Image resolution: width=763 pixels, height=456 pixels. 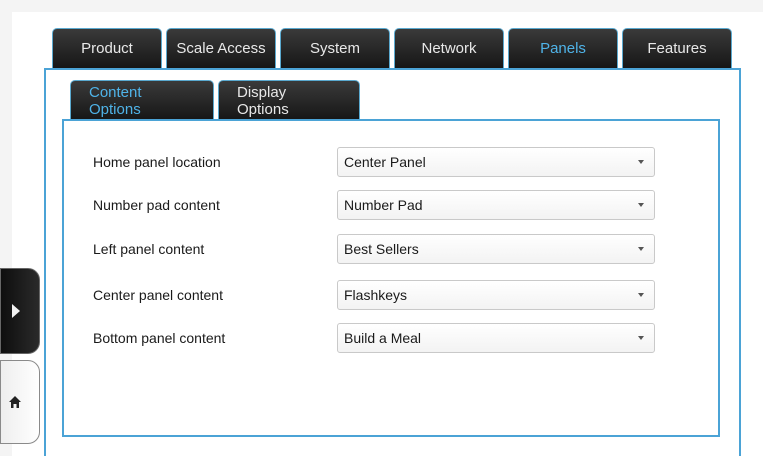 What do you see at coordinates (15, 402) in the screenshot?
I see `home-icon` at bounding box center [15, 402].